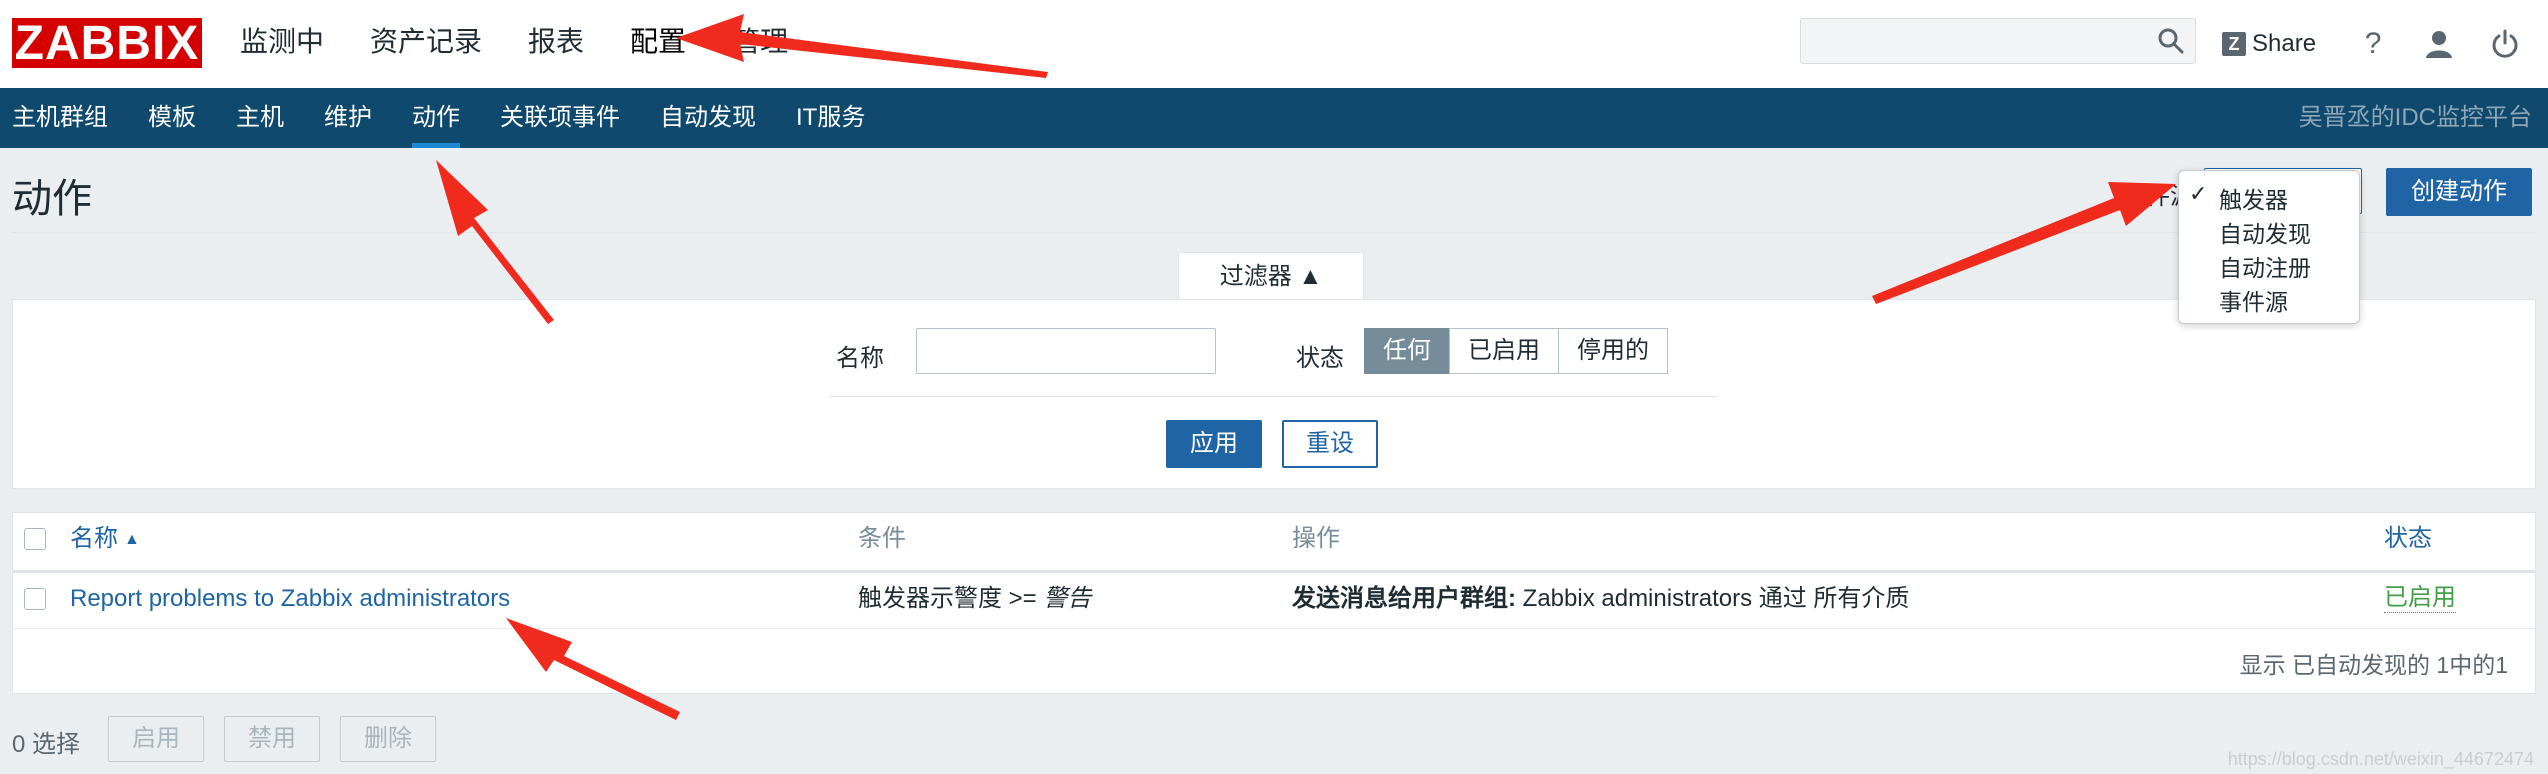  I want to click on event-source-dropdown: ✓ 触发器 自动发现 自动注册 事件源, so click(2269, 247).